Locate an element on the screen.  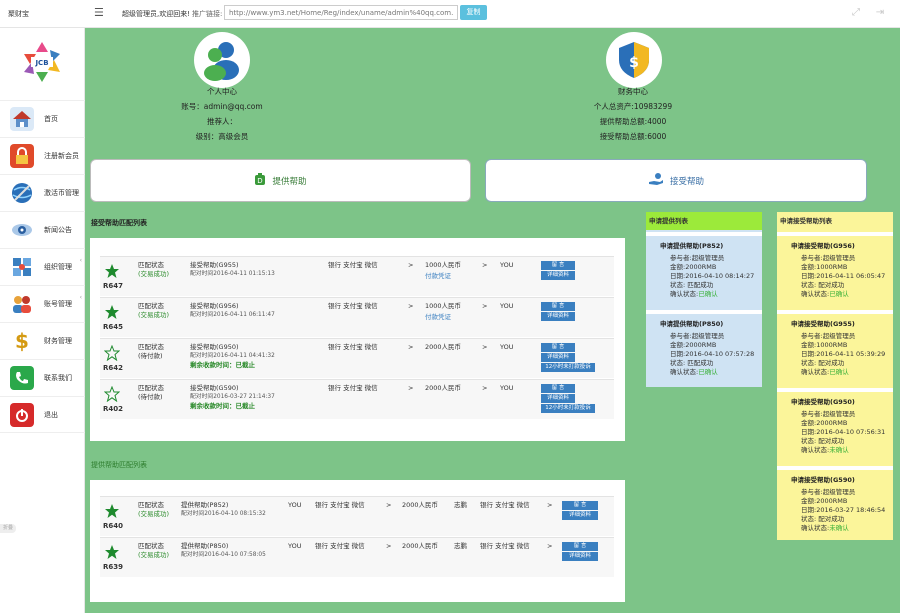
receive-list-title: 申请接受帮助列表 is located at coordinates (806, 221).